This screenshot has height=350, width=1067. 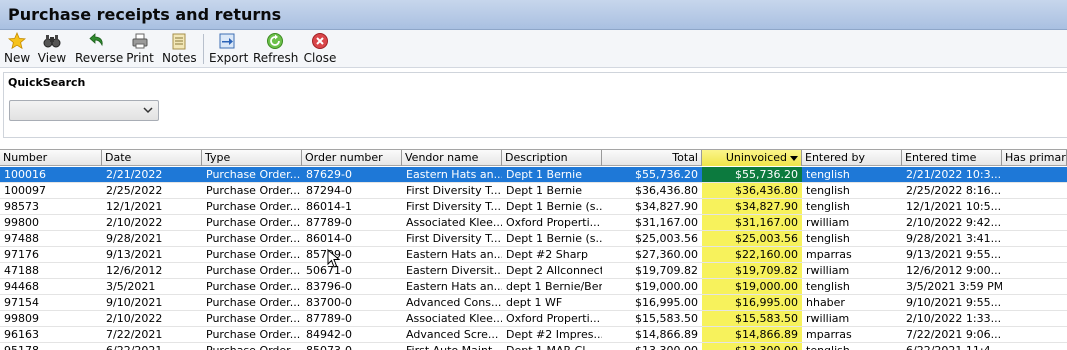 I want to click on notes-icon, so click(x=179, y=41).